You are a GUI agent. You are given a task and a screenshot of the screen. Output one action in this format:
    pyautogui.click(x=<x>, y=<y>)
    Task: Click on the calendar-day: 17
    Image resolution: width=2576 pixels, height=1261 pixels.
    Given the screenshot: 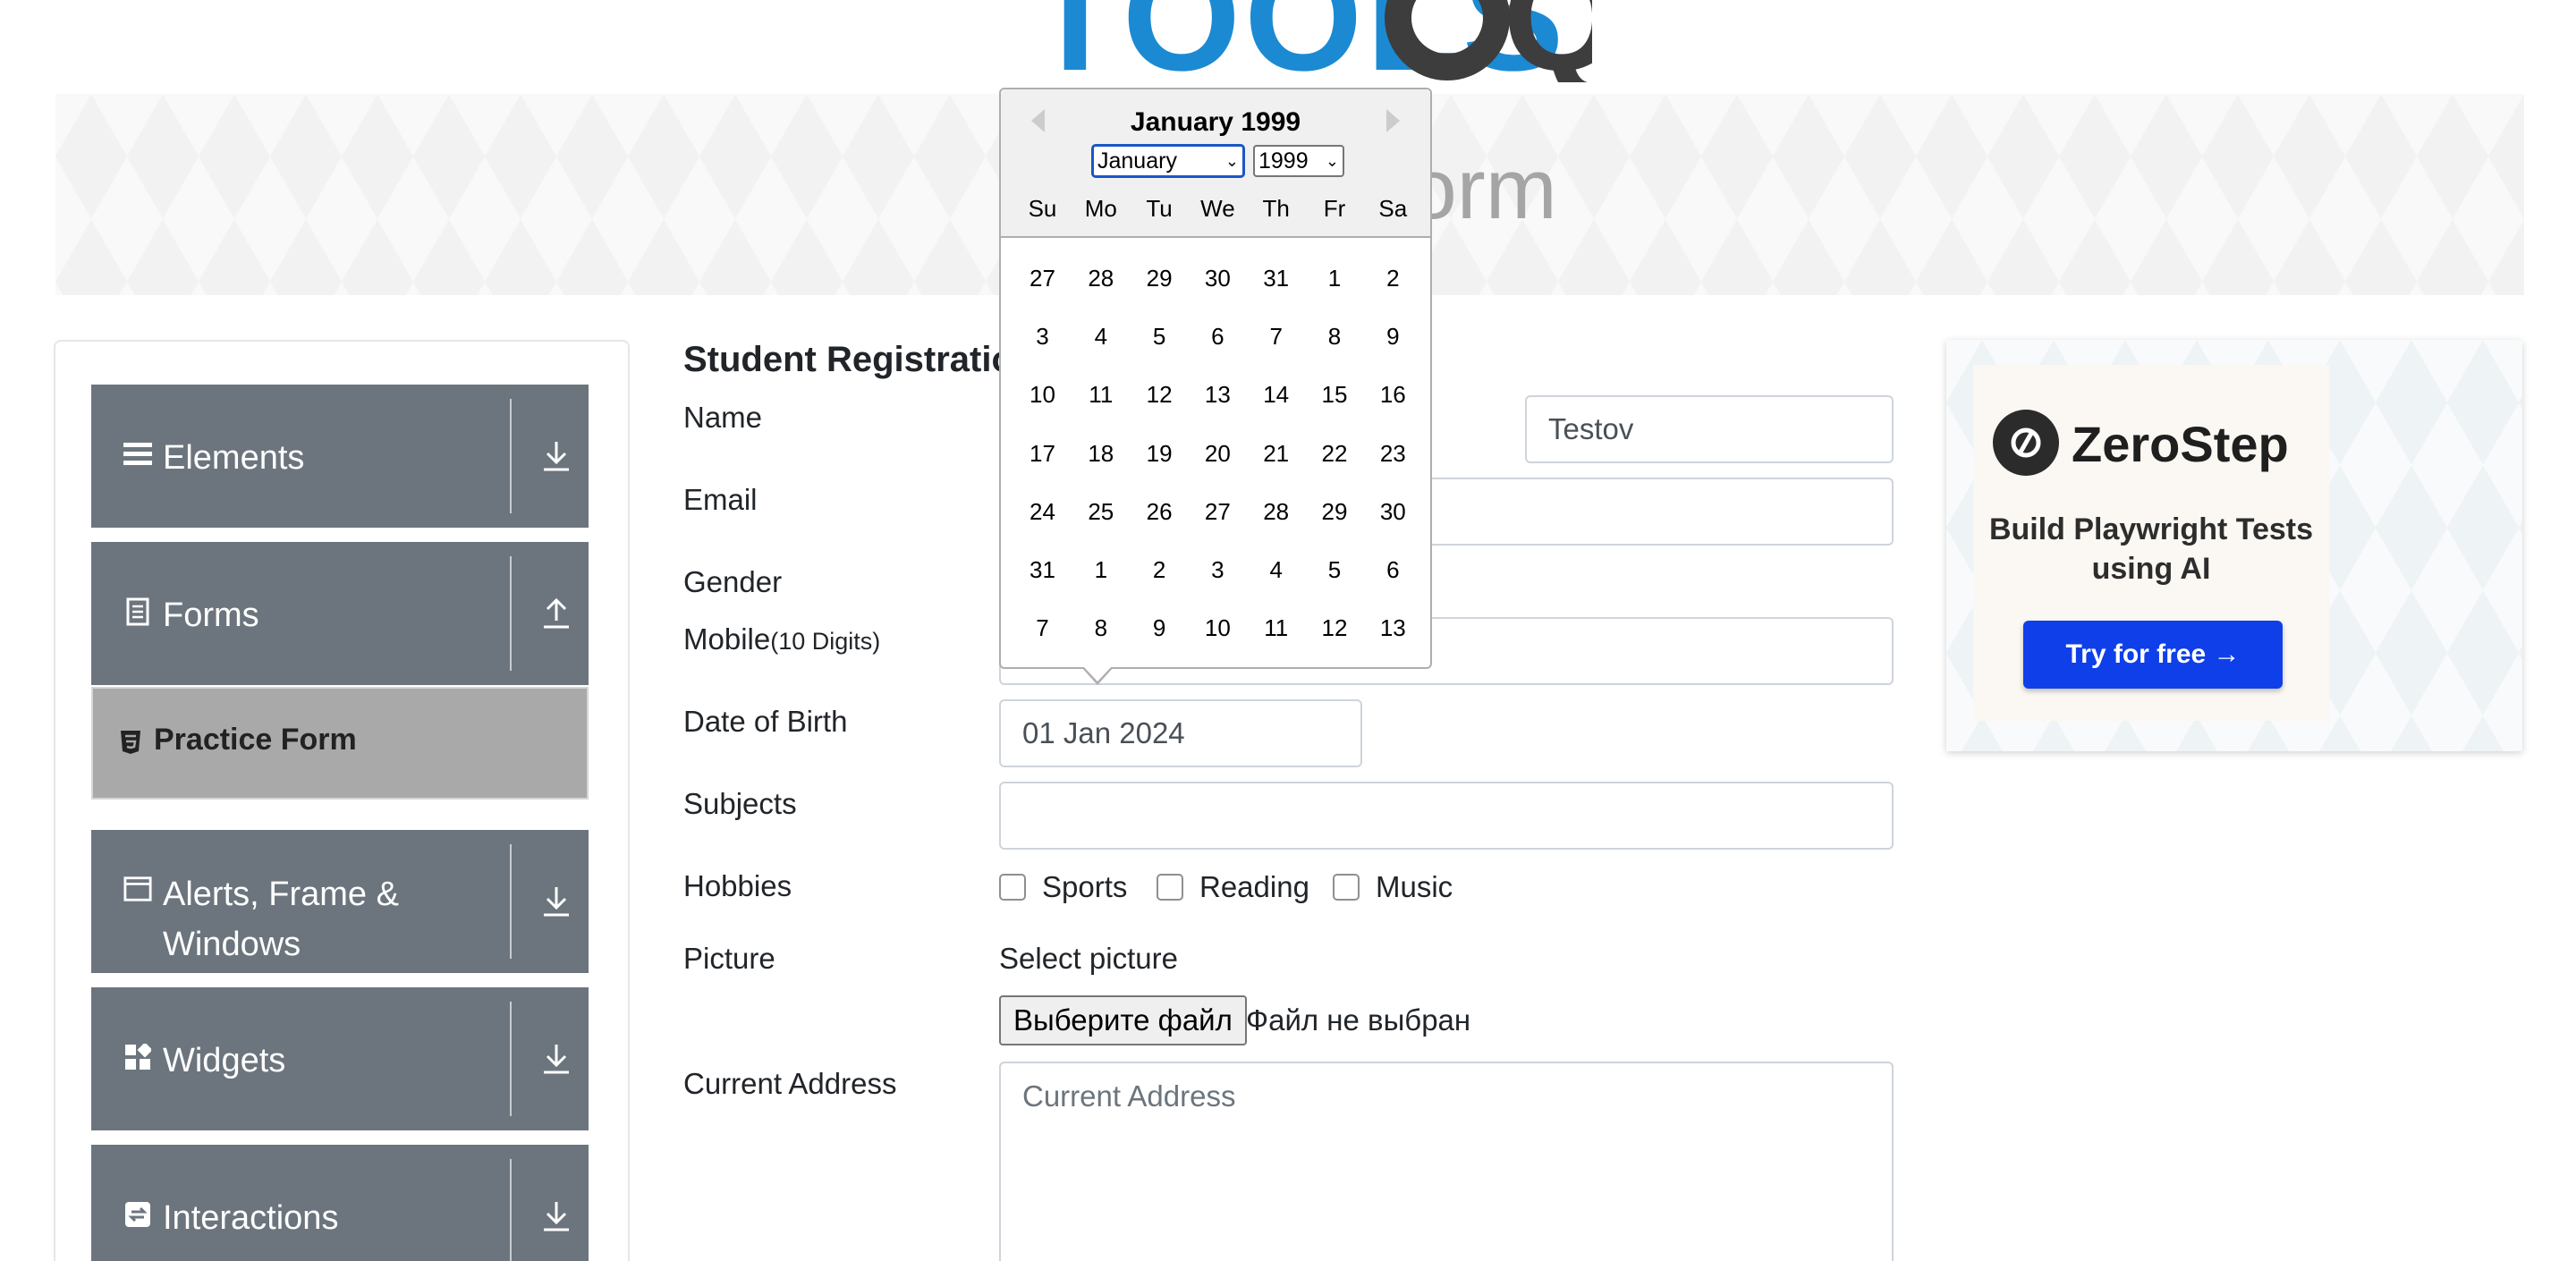 What is the action you would take?
    pyautogui.click(x=1042, y=454)
    